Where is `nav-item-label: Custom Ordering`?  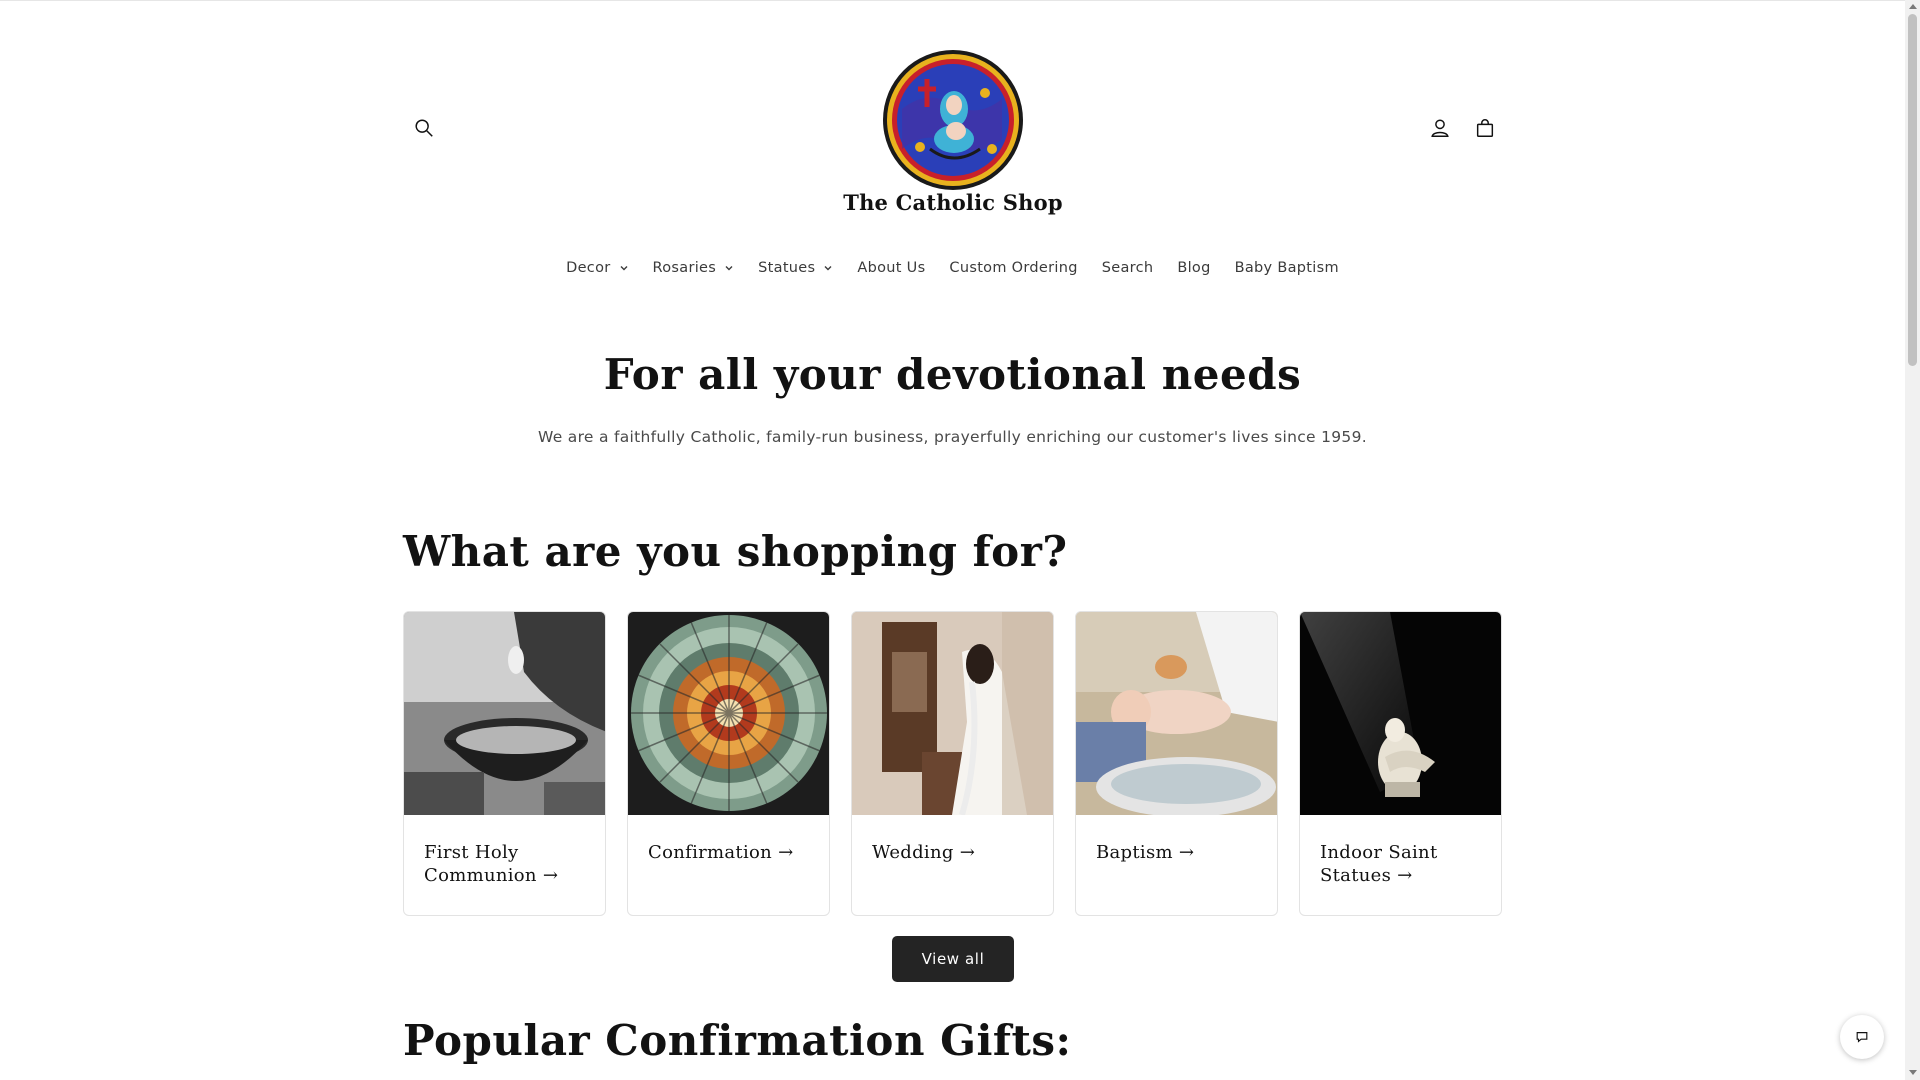 nav-item-label: Custom Ordering is located at coordinates (1013, 268).